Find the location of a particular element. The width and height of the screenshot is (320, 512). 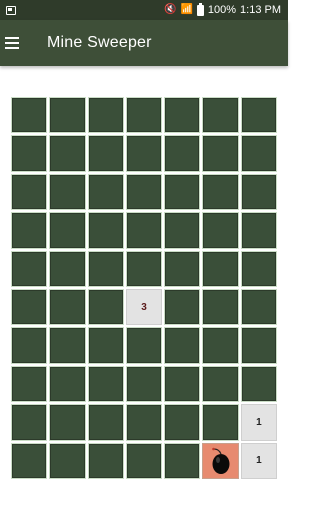

battery-level: 100% is located at coordinates (222, 10).